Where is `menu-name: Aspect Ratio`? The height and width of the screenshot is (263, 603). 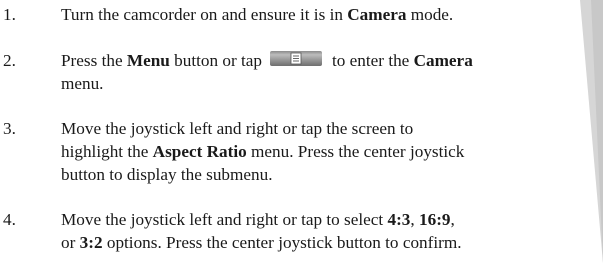
menu-name: Aspect Ratio is located at coordinates (199, 151).